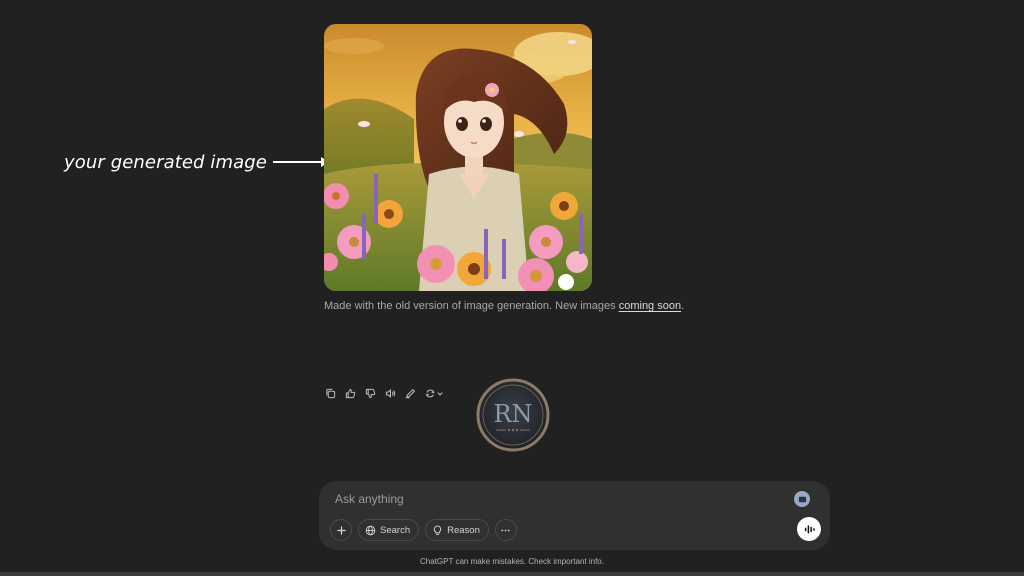 The height and width of the screenshot is (576, 1024). What do you see at coordinates (802, 499) in the screenshot?
I see `attachment-thumbnail-icon` at bounding box center [802, 499].